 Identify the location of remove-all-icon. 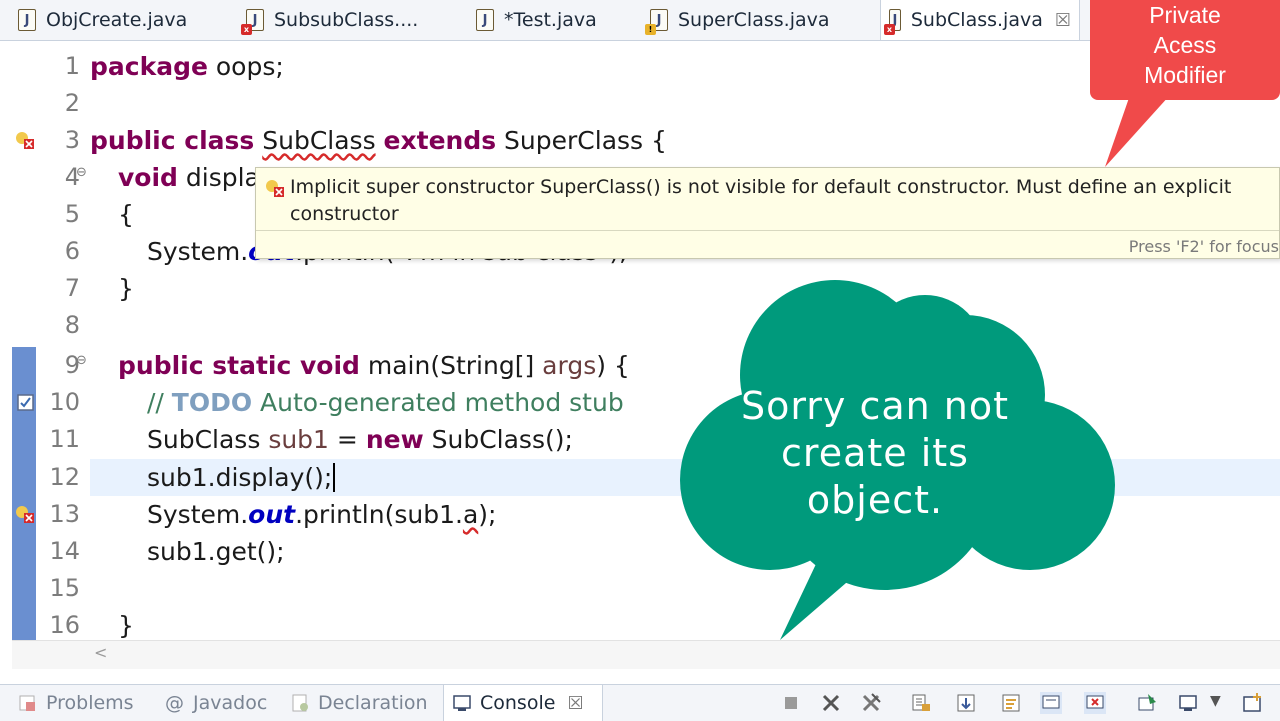
(871, 703).